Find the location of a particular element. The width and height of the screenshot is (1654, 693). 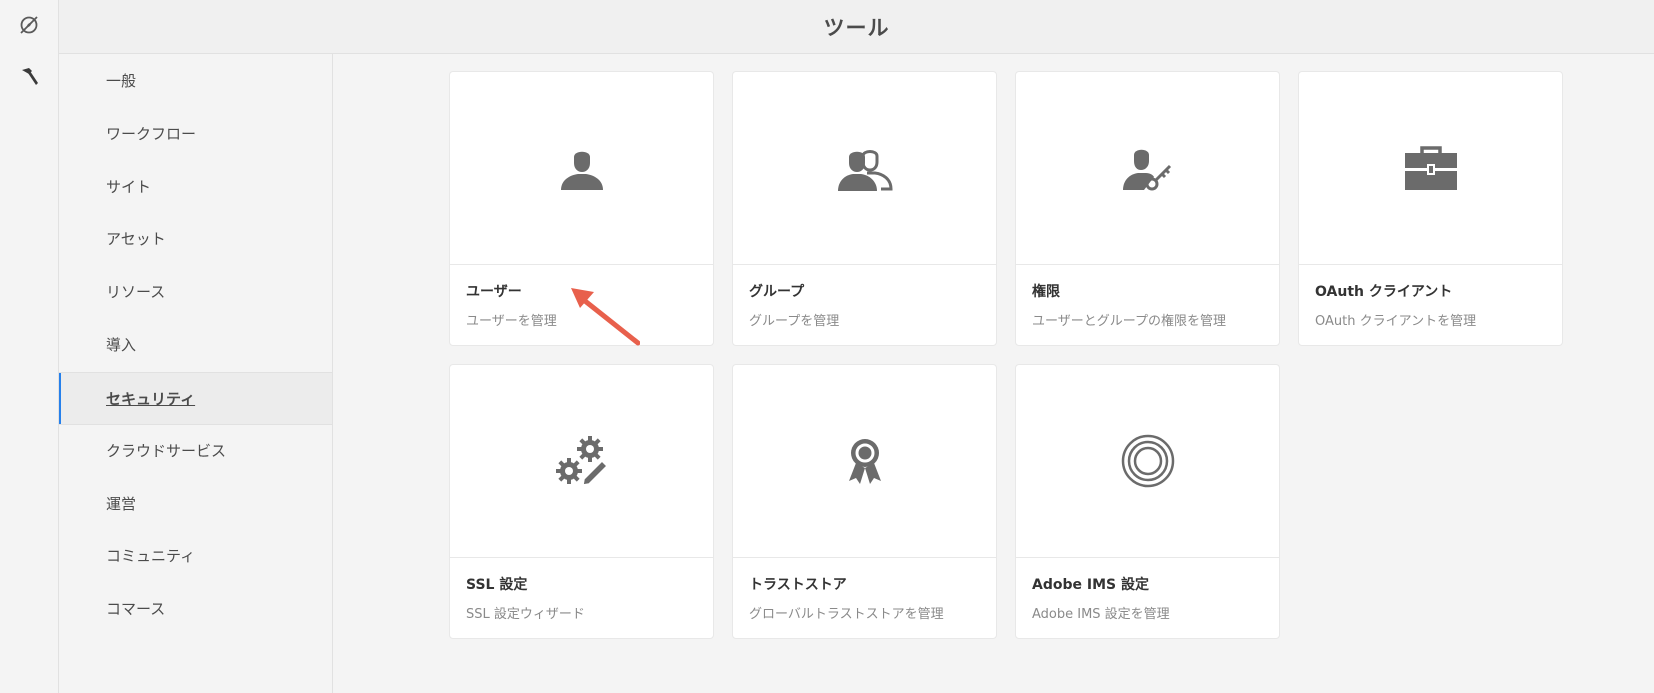

award-ribbon-icon is located at coordinates (864, 461).